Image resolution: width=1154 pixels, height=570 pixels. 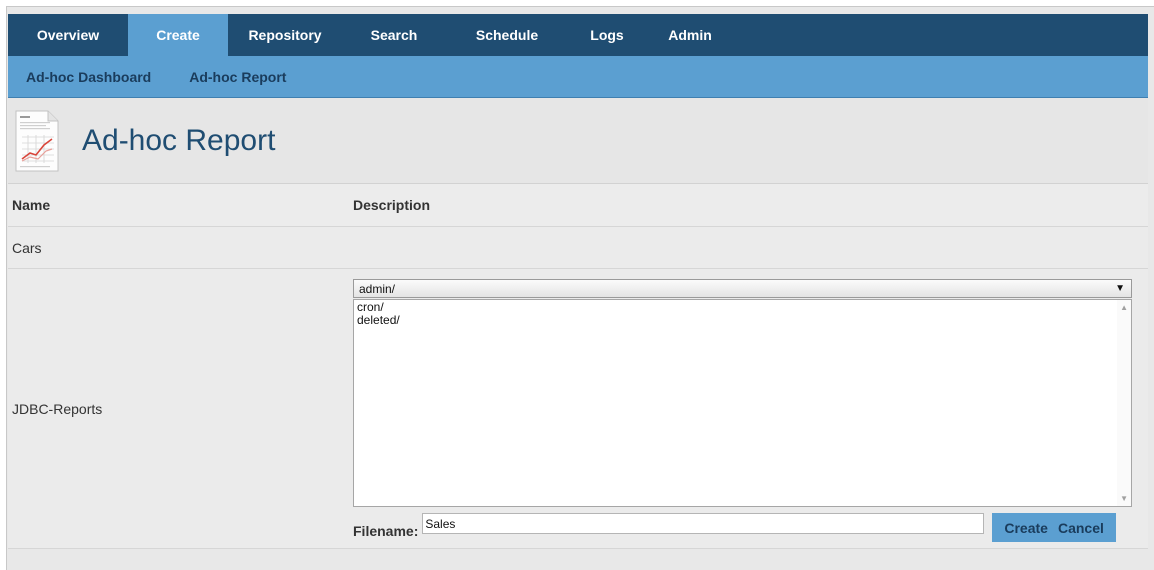 I want to click on filename-row: Filename: Create Cancel, so click(x=746, y=527).